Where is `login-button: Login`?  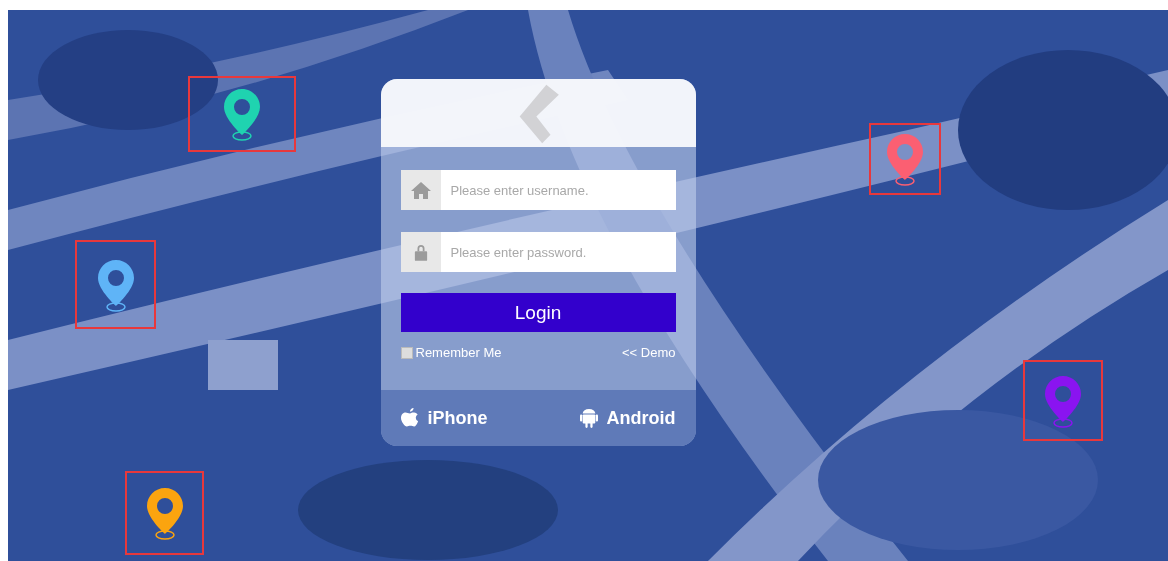 login-button: Login is located at coordinates (538, 312).